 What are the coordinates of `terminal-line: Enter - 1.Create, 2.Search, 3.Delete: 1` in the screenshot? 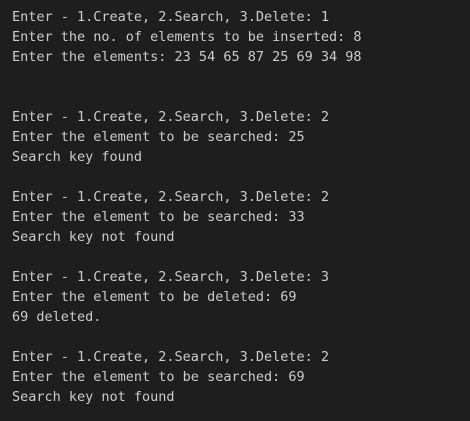 It's located at (170, 17).